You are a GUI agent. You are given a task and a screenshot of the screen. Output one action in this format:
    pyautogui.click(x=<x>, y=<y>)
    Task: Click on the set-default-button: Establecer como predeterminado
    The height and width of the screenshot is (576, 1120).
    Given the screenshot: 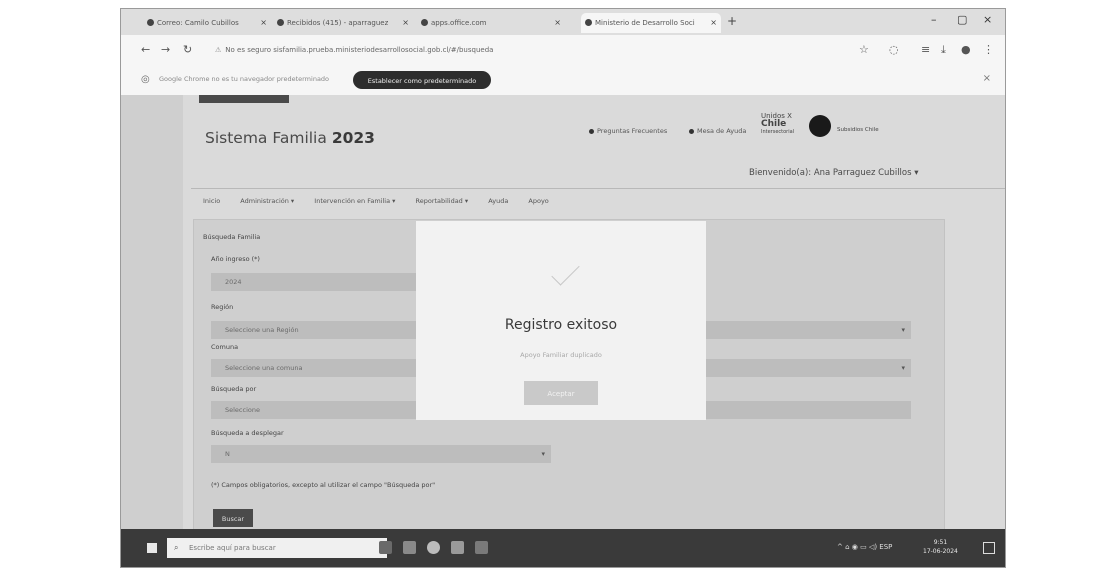 What is the action you would take?
    pyautogui.click(x=422, y=80)
    